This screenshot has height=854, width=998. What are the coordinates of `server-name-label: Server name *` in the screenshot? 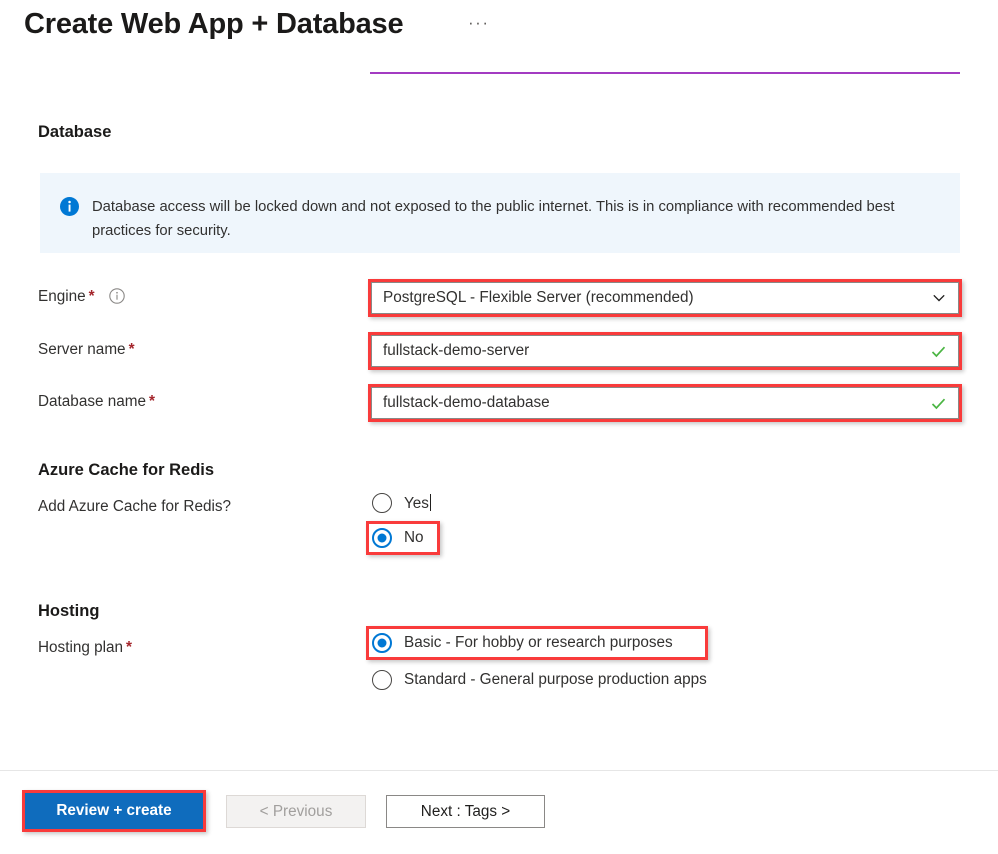 It's located at (86, 350).